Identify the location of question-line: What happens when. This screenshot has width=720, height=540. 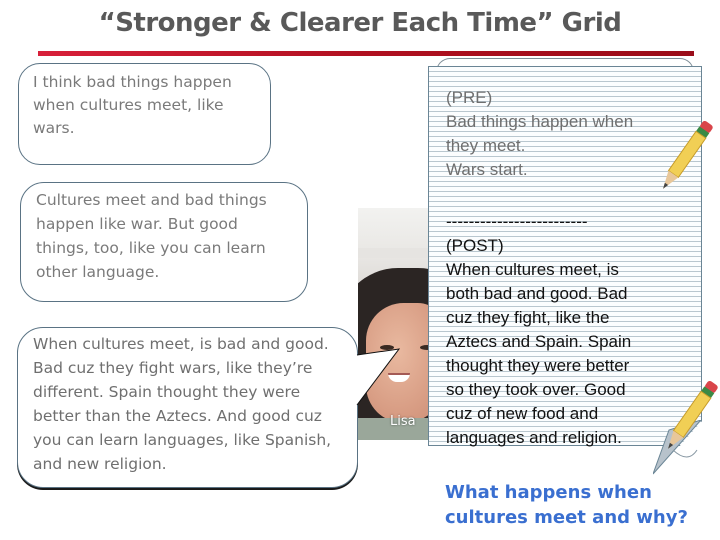
(548, 492).